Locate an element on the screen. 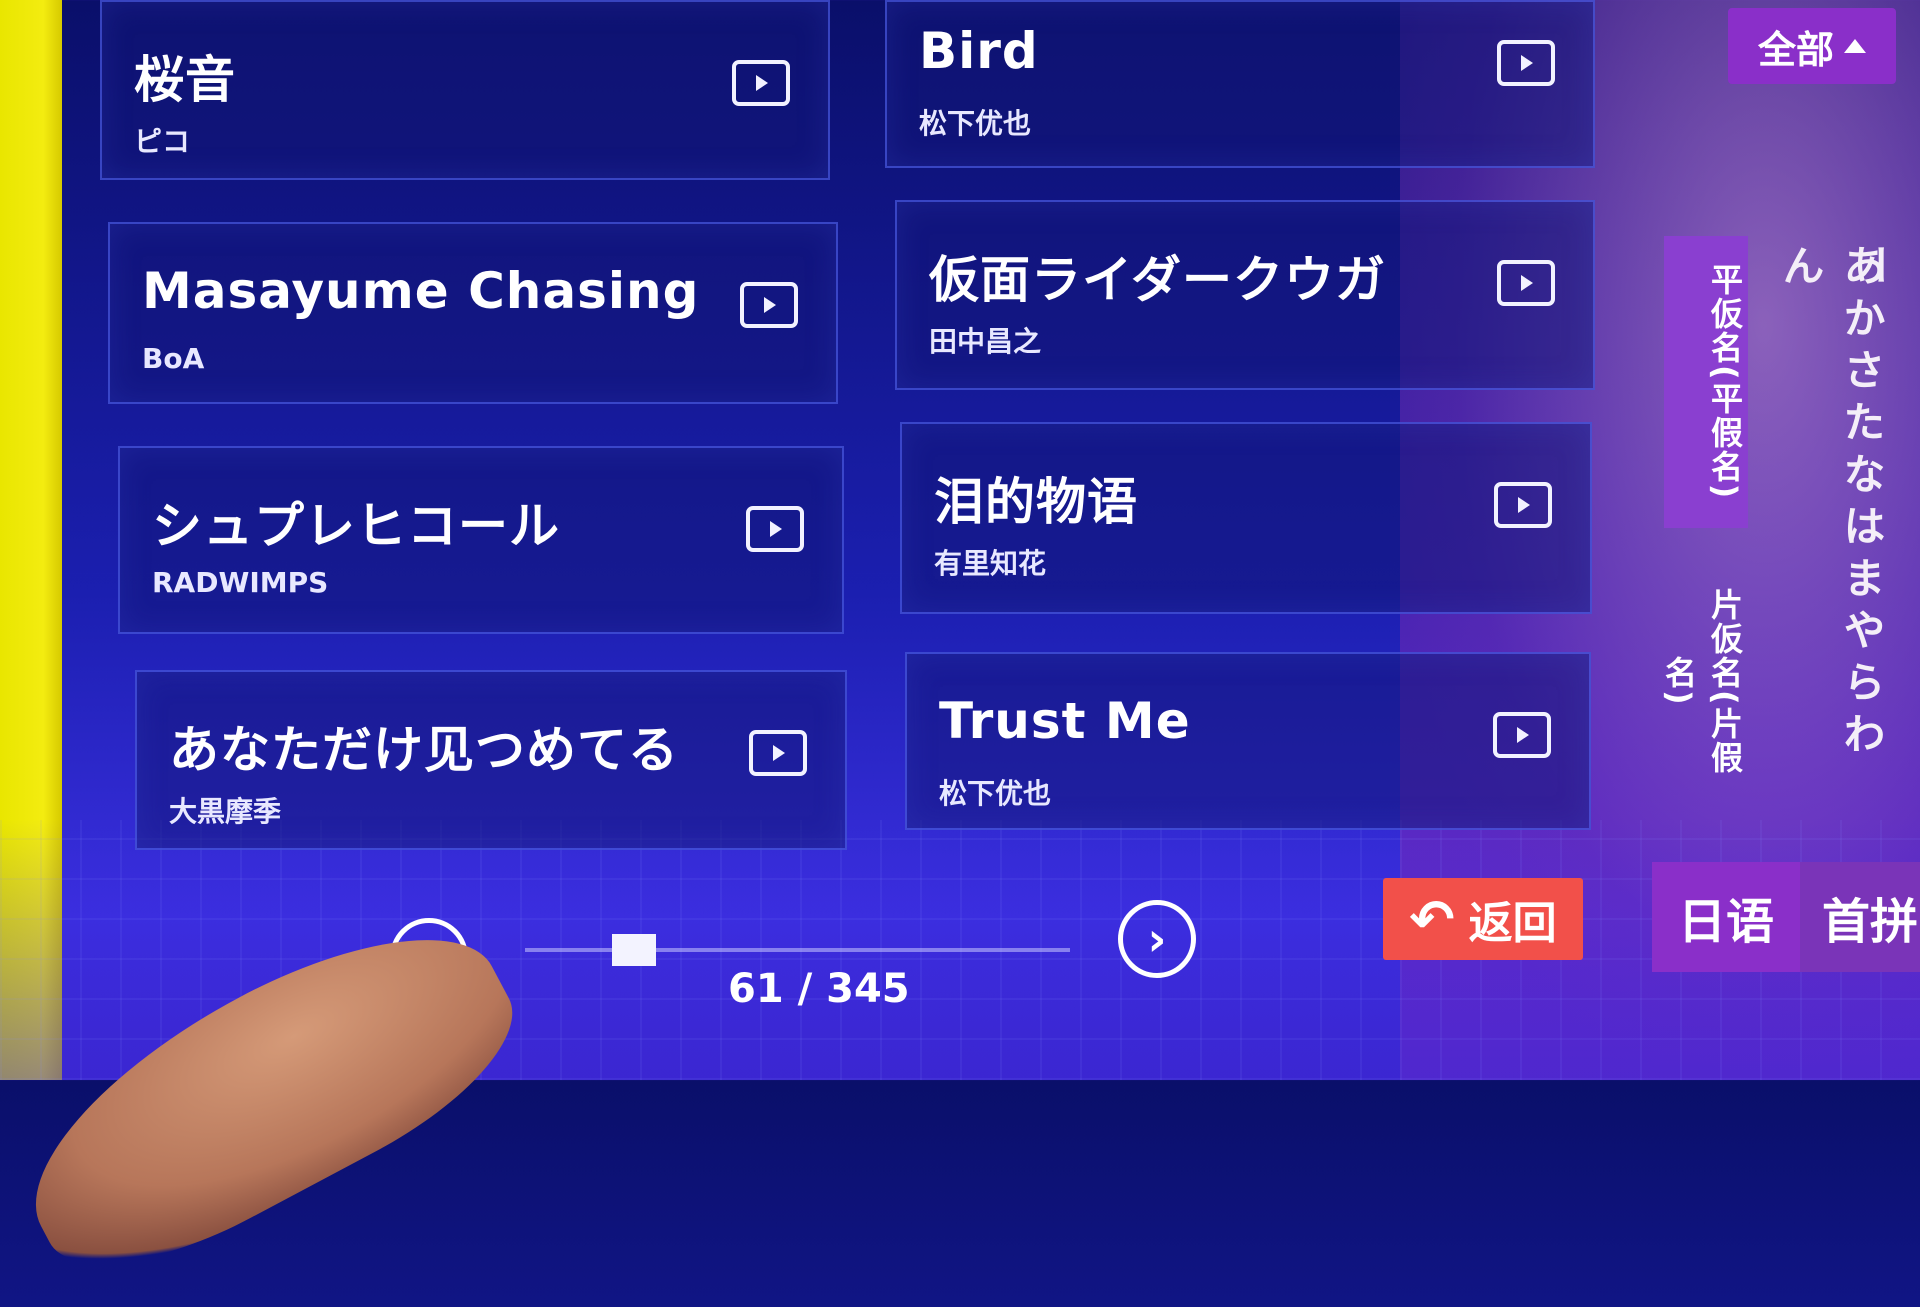 The width and height of the screenshot is (1920, 1307). song-card: Masayume Chasing BoA is located at coordinates (473, 313).